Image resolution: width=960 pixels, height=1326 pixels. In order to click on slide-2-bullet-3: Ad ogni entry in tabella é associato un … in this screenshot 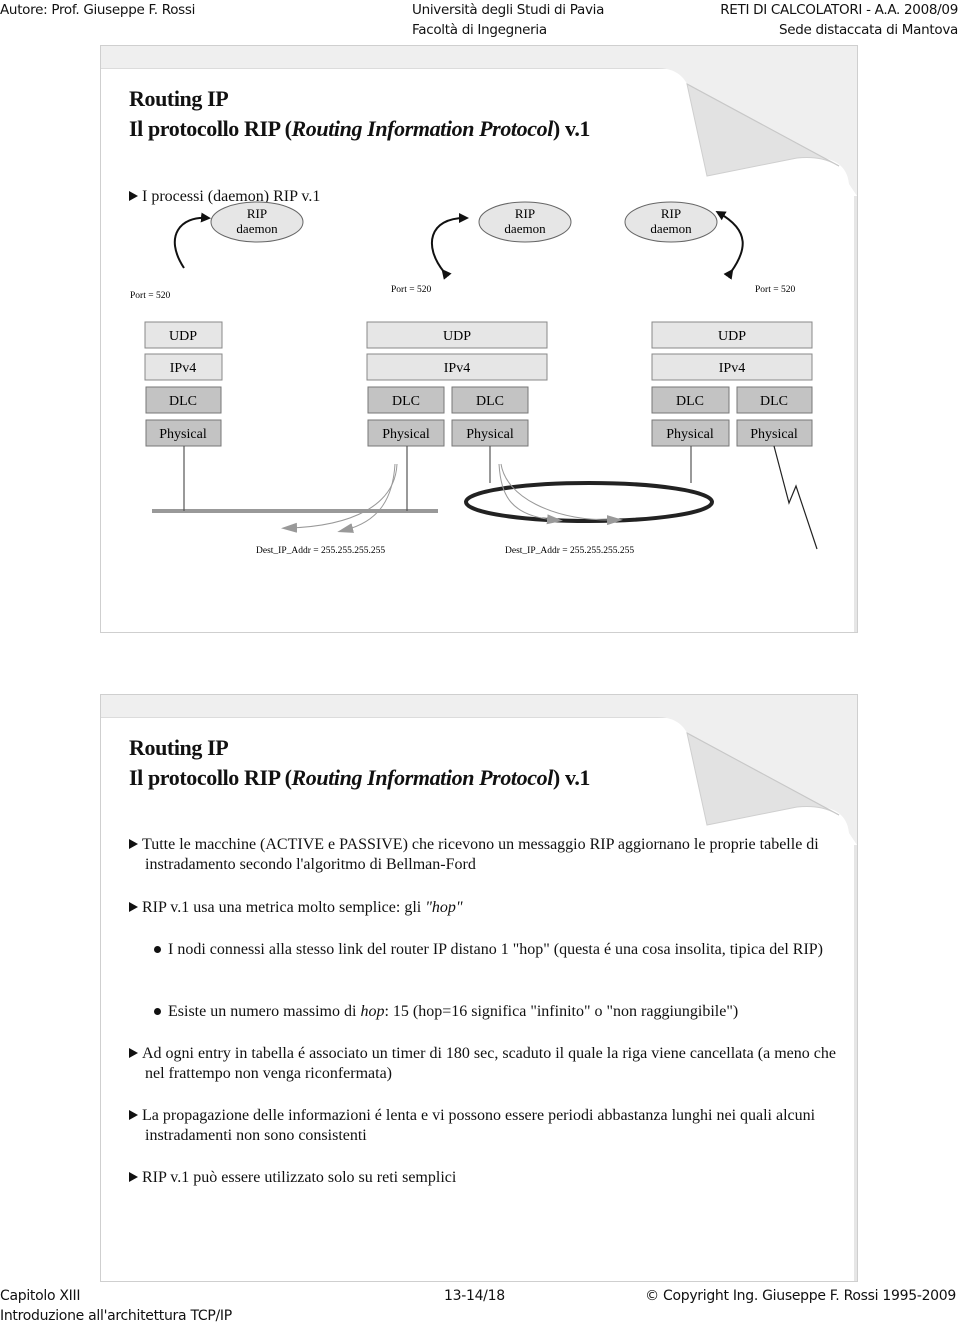, I will do `click(492, 1064)`.